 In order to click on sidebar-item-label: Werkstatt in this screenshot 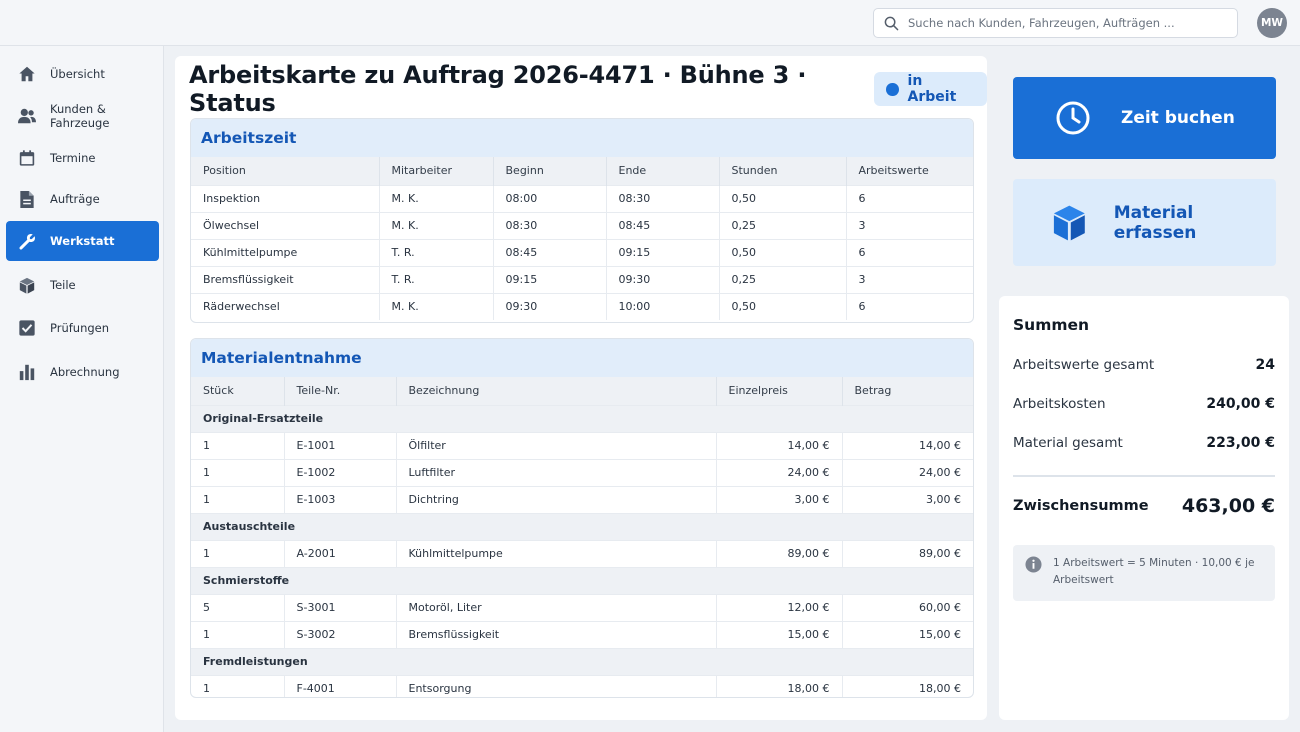, I will do `click(82, 241)`.